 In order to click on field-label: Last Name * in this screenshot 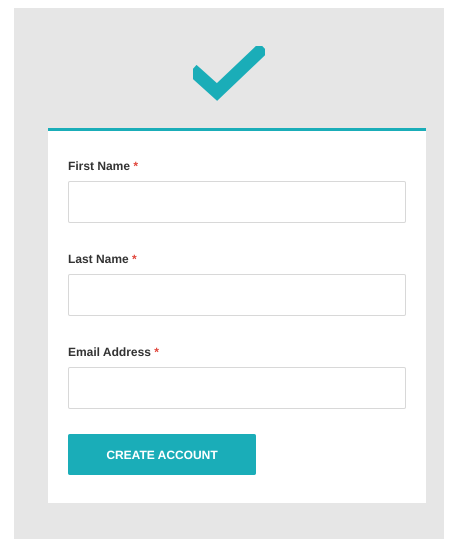, I will do `click(103, 259)`.